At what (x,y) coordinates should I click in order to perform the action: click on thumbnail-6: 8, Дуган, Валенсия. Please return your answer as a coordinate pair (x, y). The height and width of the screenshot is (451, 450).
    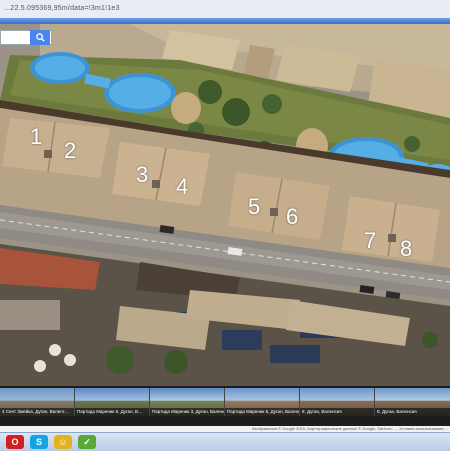
    Looking at the image, I should click on (412, 402).